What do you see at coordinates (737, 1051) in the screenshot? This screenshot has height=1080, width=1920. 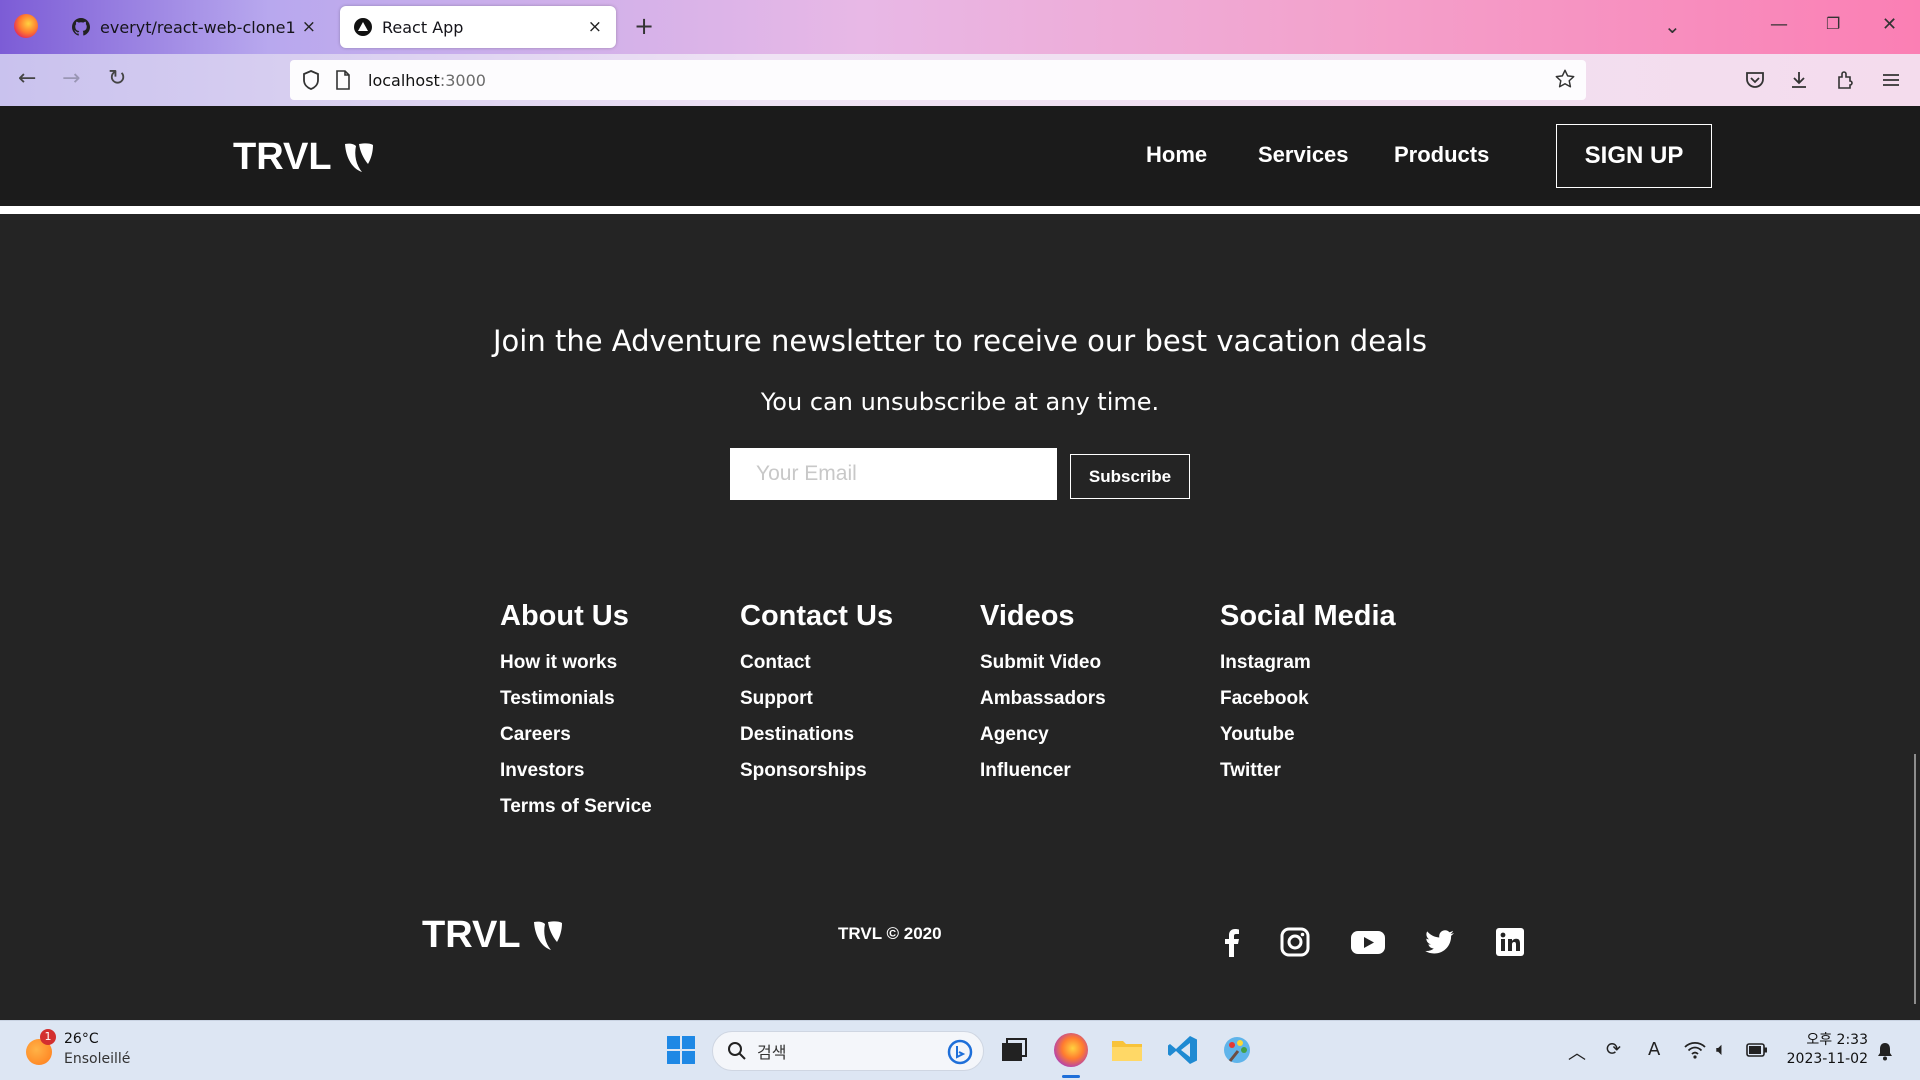 I see `search-icon` at bounding box center [737, 1051].